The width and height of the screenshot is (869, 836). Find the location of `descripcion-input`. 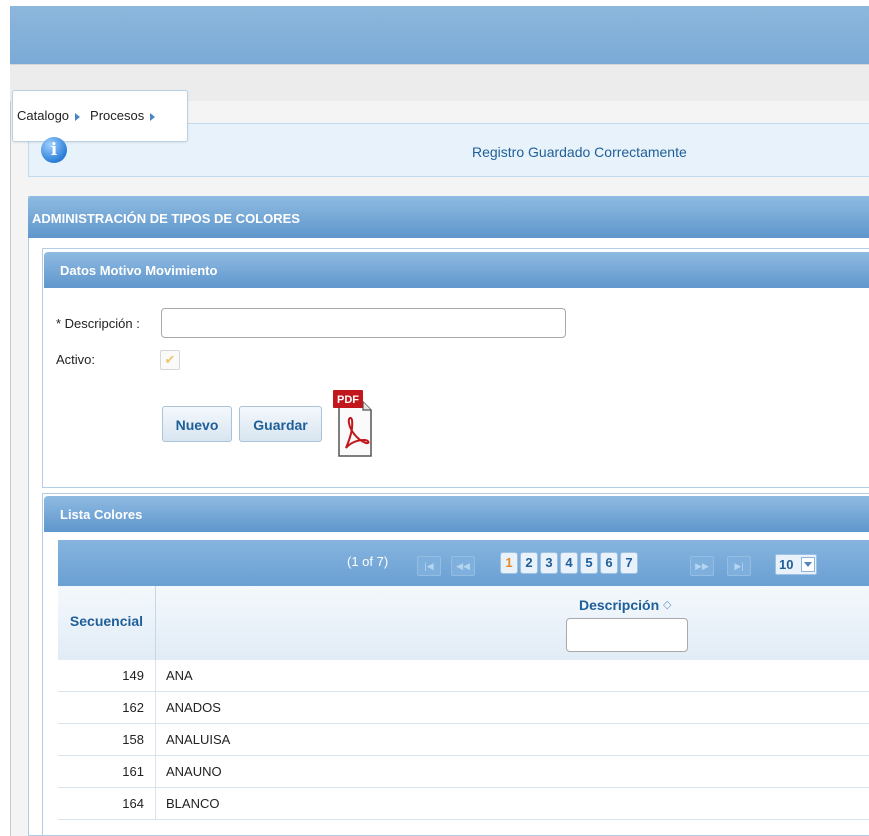

descripcion-input is located at coordinates (363, 323).